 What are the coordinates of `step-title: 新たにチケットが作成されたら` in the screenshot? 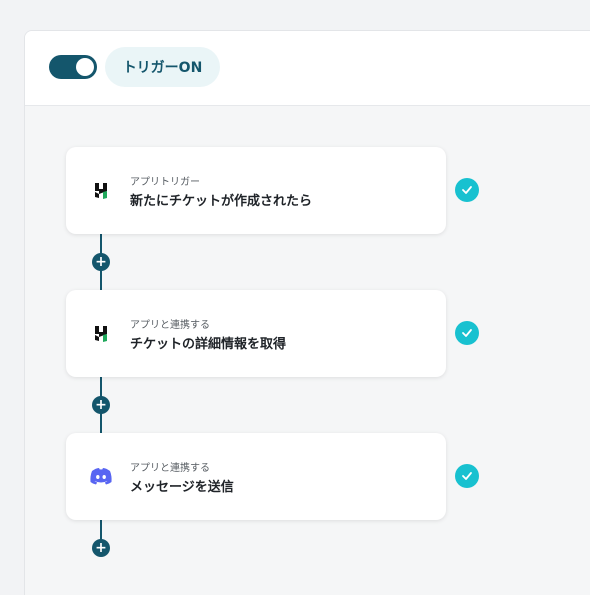 It's located at (221, 201).